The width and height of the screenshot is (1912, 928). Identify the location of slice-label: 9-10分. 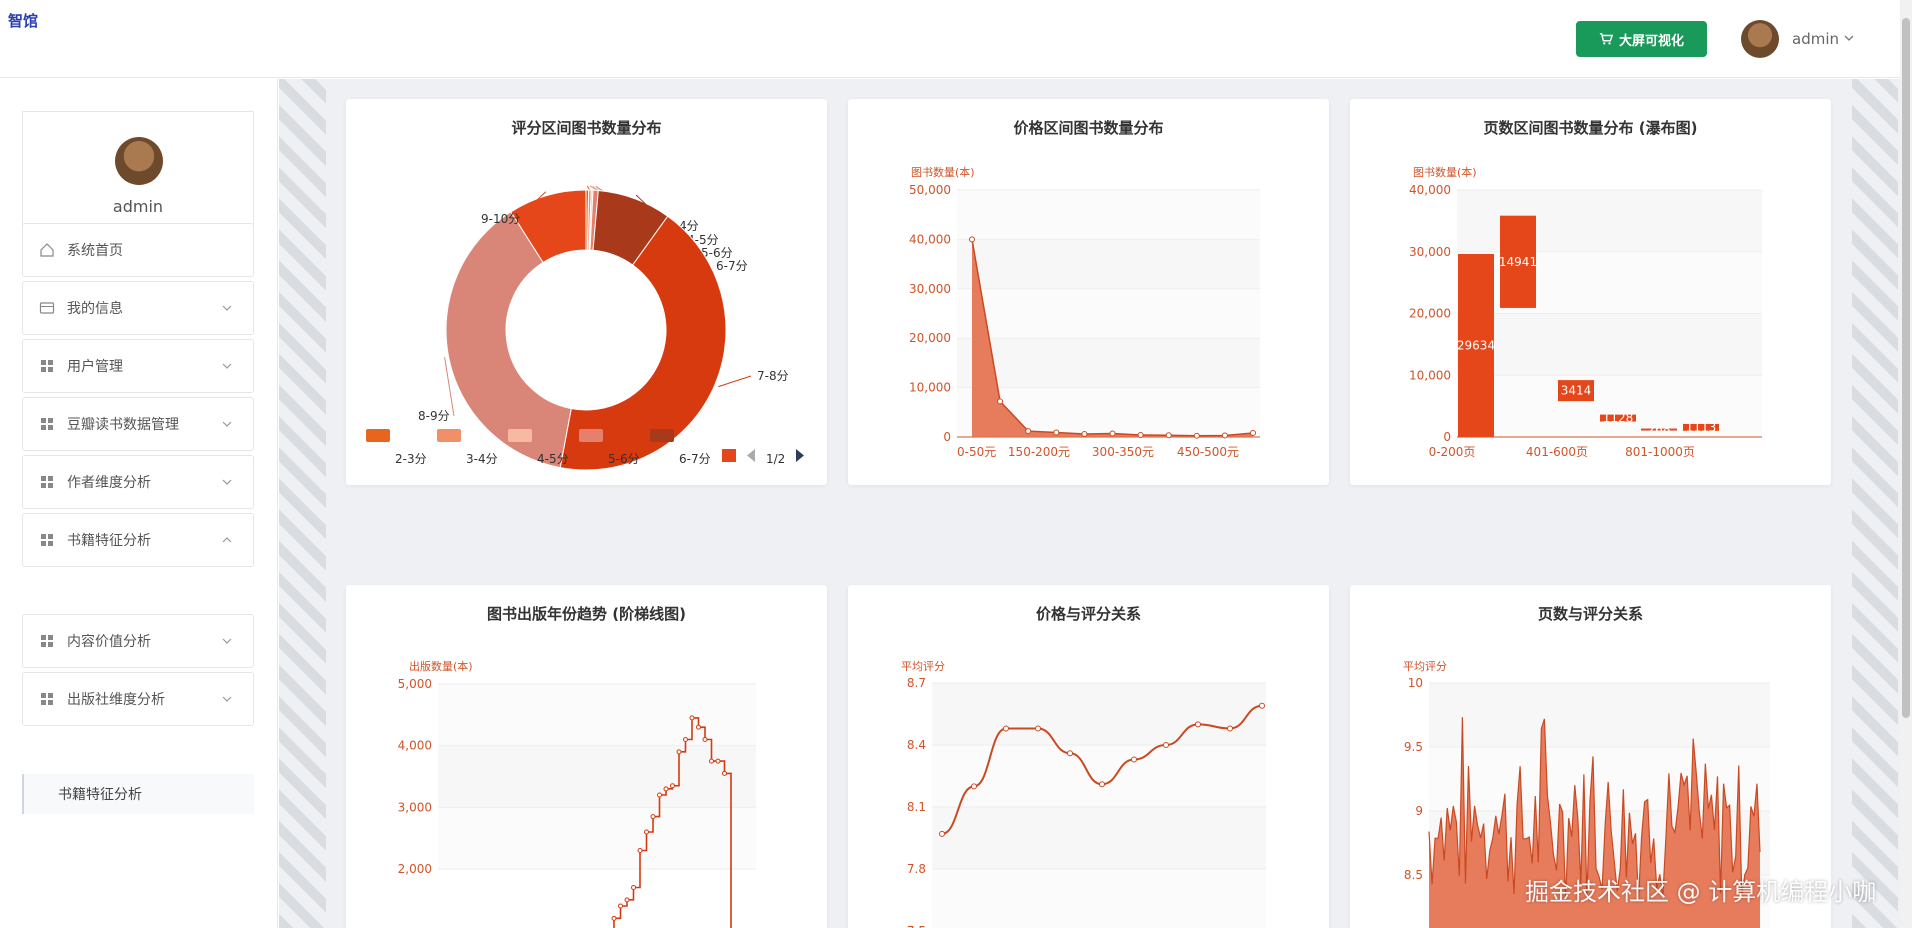
(500, 219).